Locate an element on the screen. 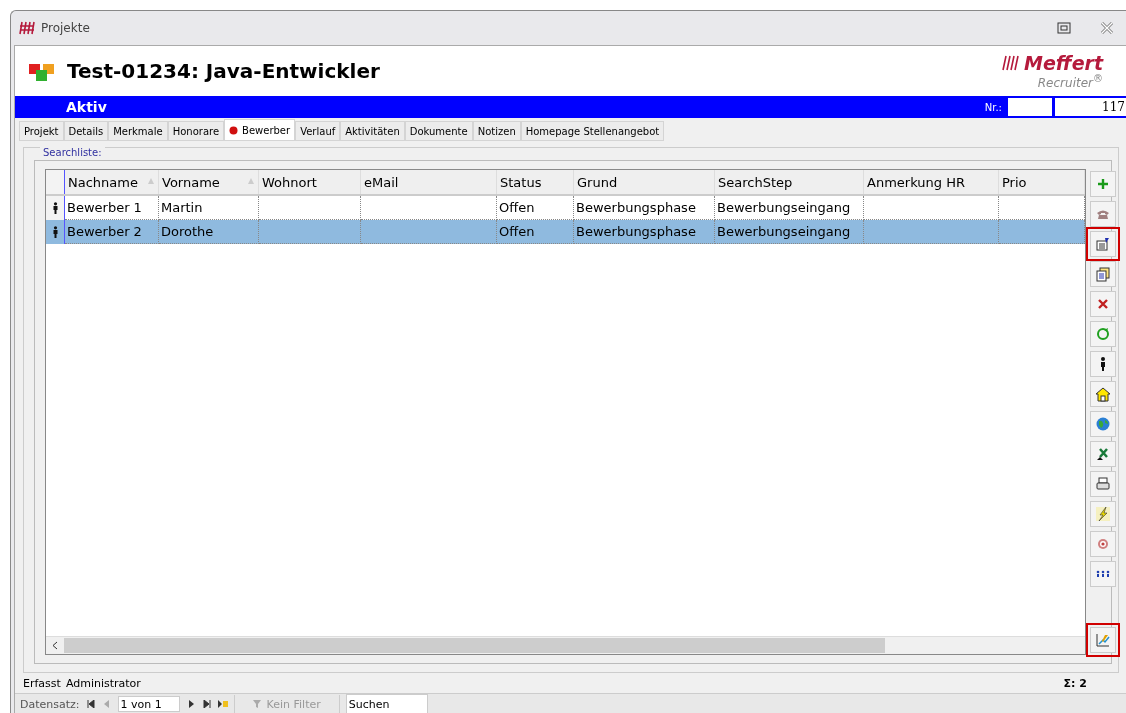 The image size is (1126, 713). bullet-icon is located at coordinates (234, 130).